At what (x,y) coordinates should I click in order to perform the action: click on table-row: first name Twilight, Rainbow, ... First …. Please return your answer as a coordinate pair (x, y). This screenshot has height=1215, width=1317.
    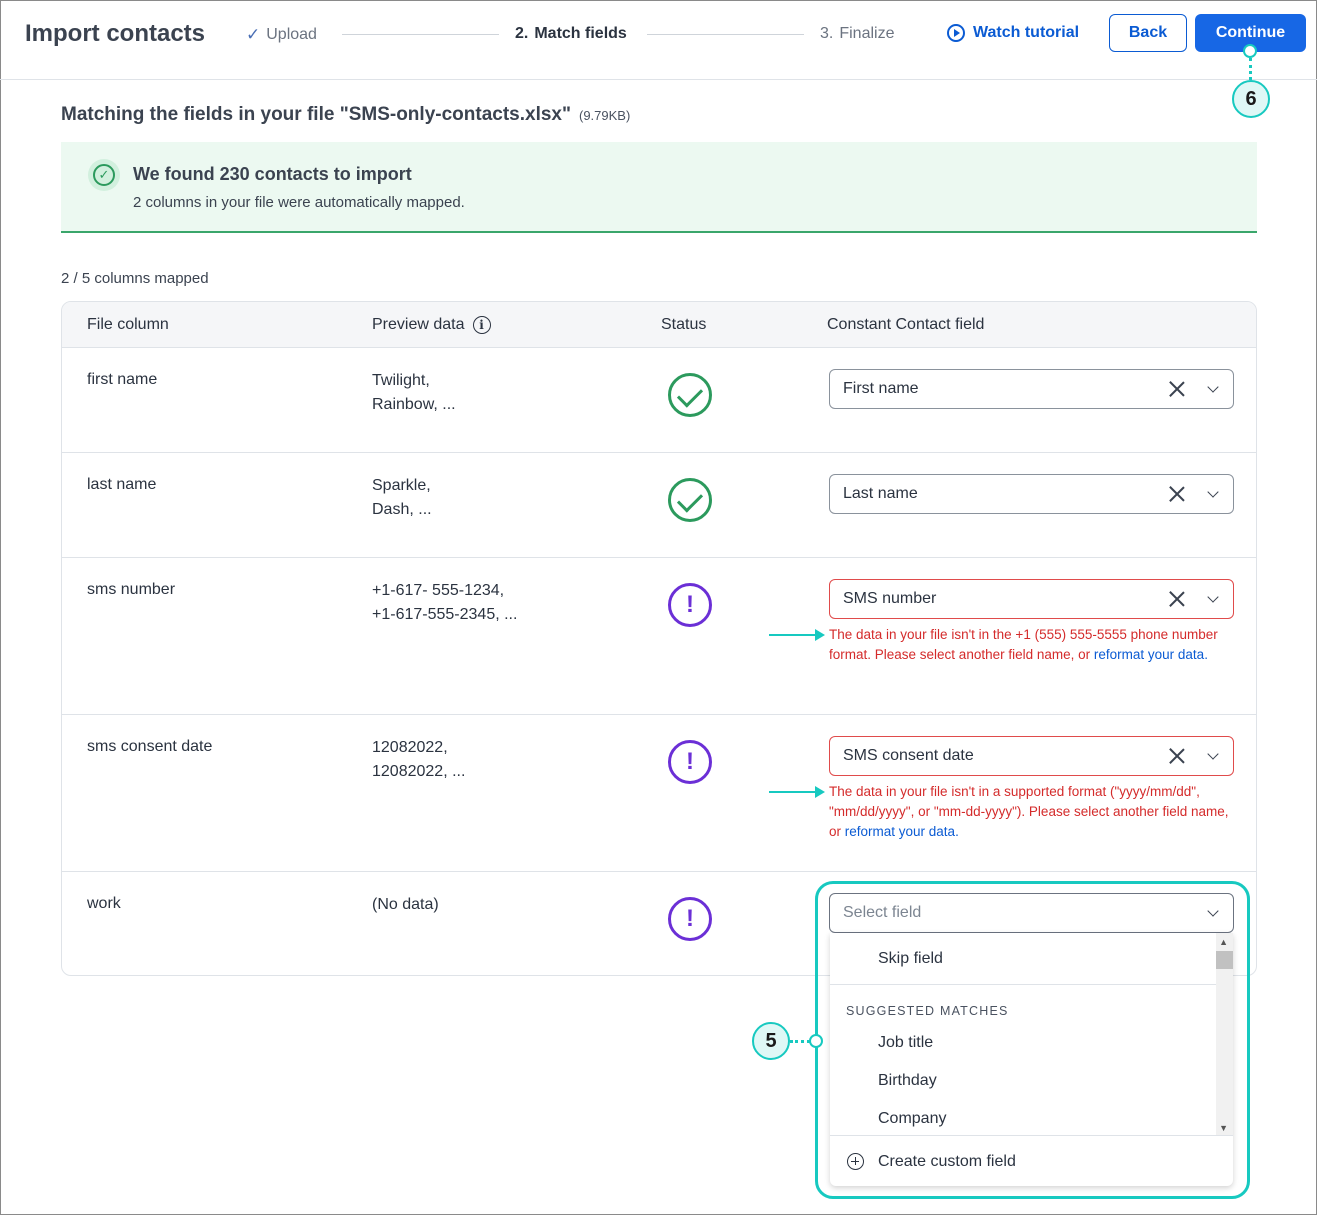
    Looking at the image, I should click on (659, 400).